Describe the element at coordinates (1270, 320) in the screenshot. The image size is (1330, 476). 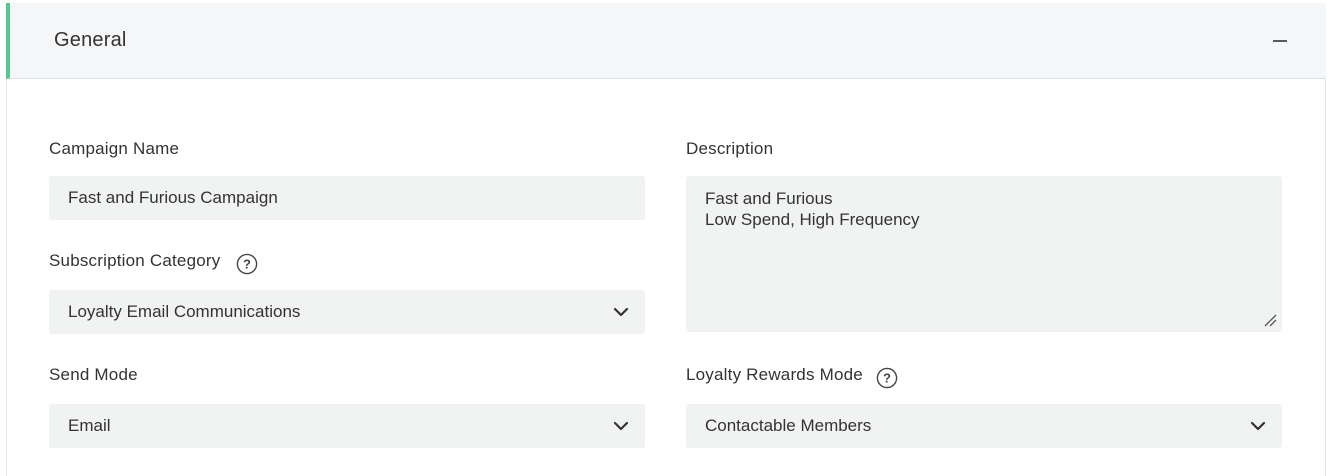
I see `resize-handle-icon` at that location.